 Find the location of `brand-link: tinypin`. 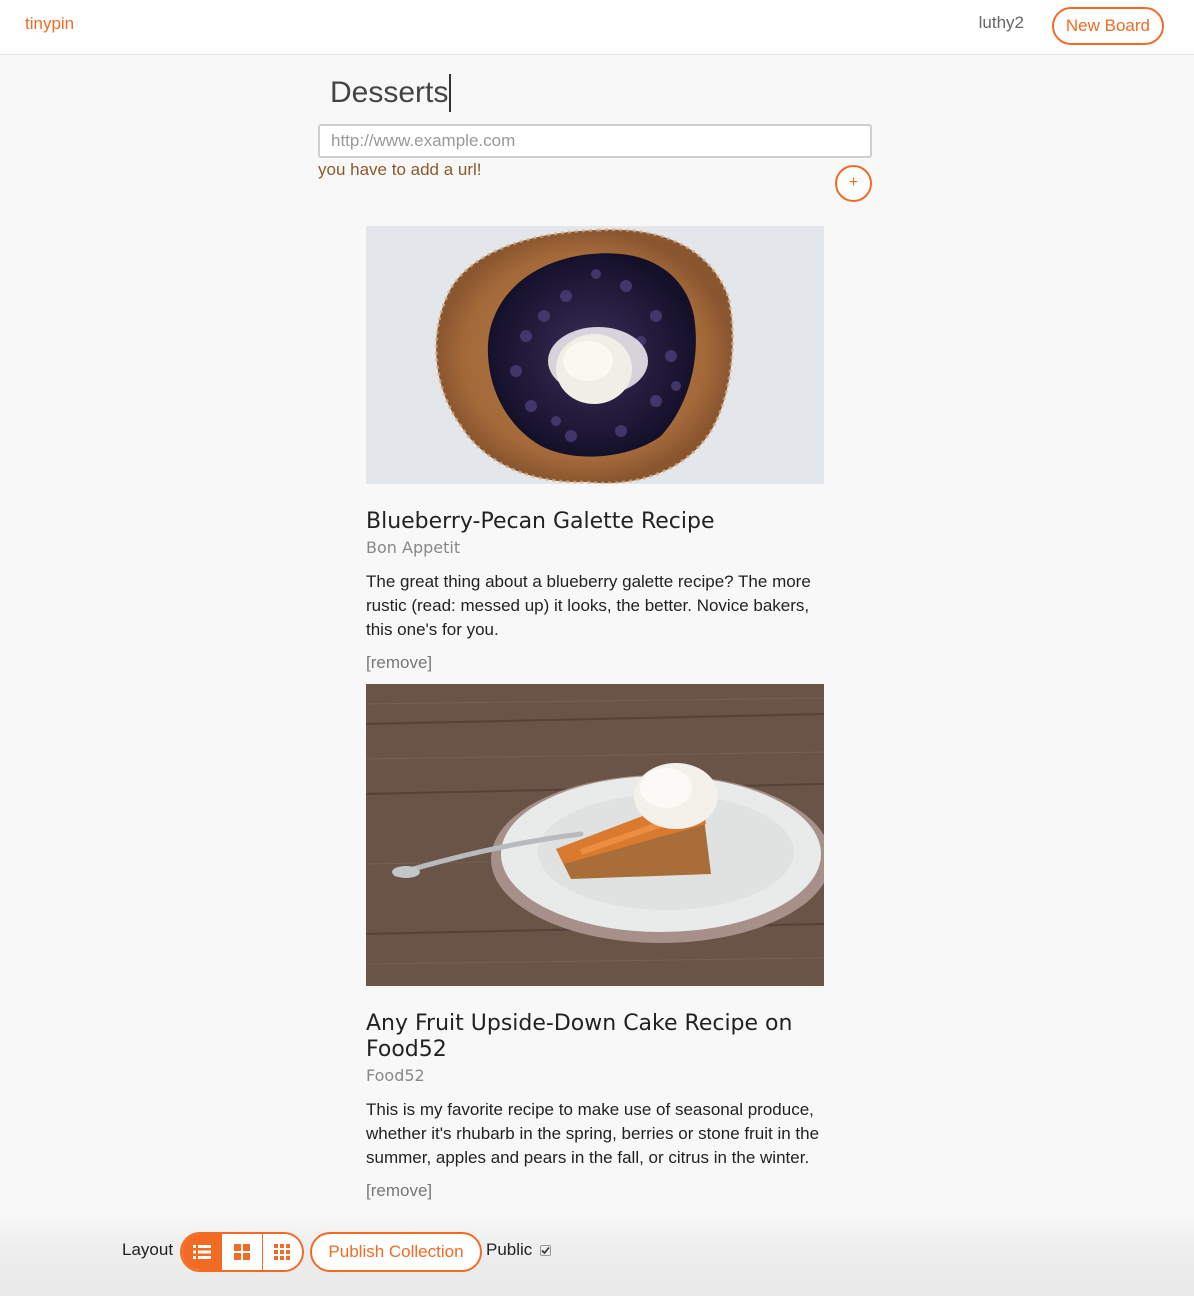

brand-link: tinypin is located at coordinates (49, 24).